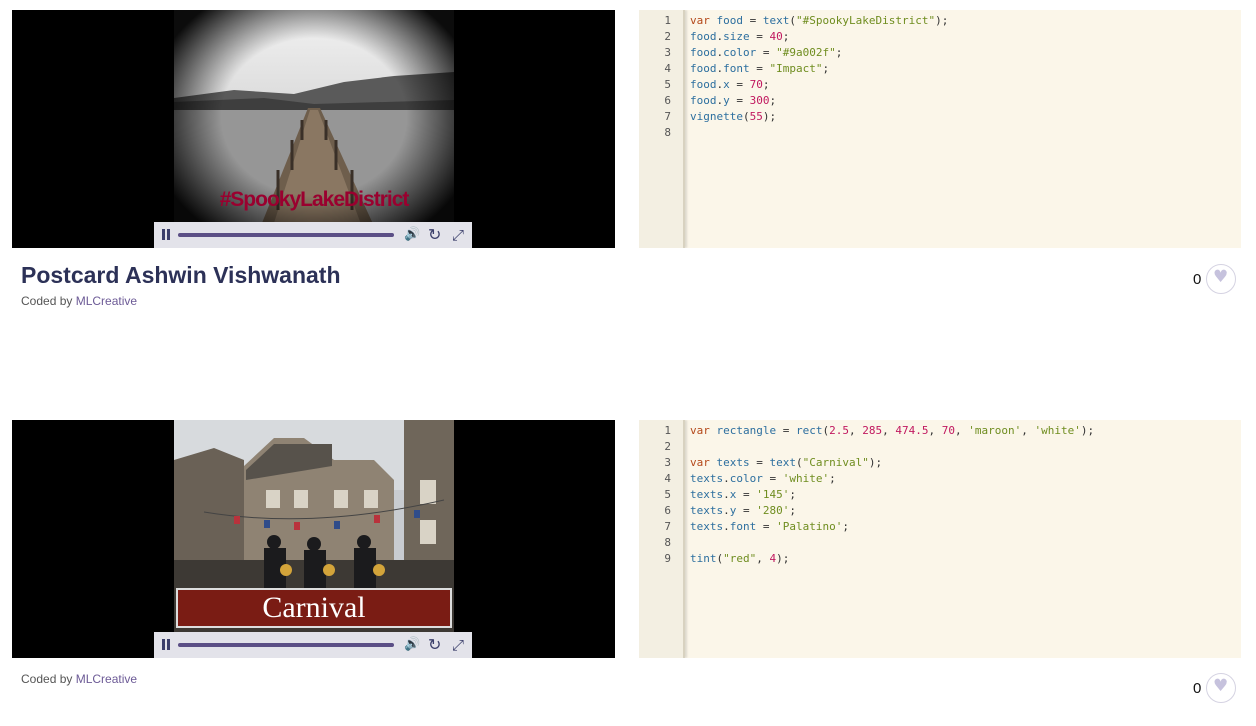  I want to click on project-title: Postcard Ashwin Vishwanath, so click(181, 275).